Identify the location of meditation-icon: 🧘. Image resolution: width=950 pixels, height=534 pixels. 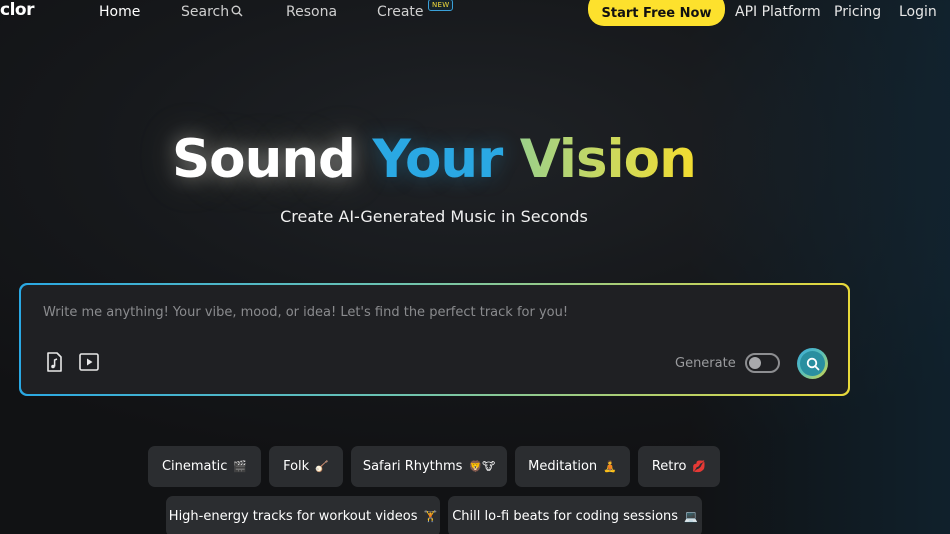
(610, 466).